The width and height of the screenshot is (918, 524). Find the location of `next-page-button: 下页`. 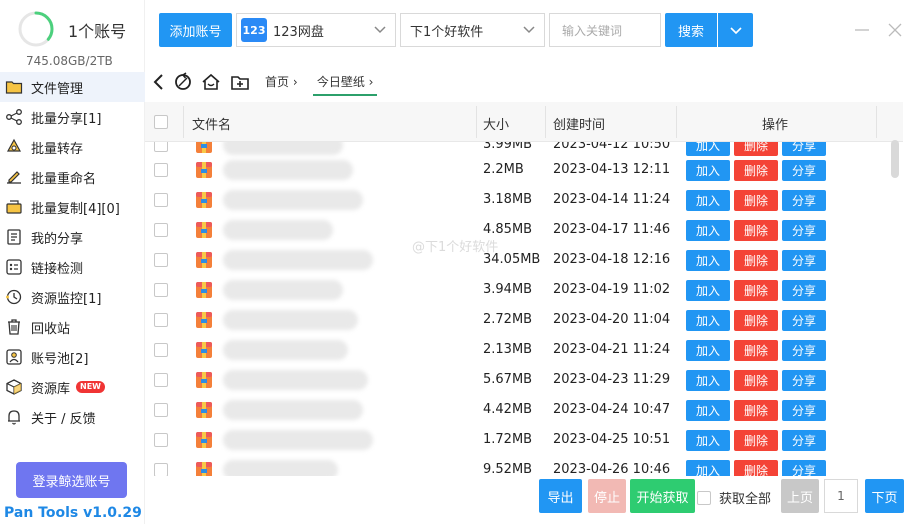

next-page-button: 下页 is located at coordinates (884, 496).